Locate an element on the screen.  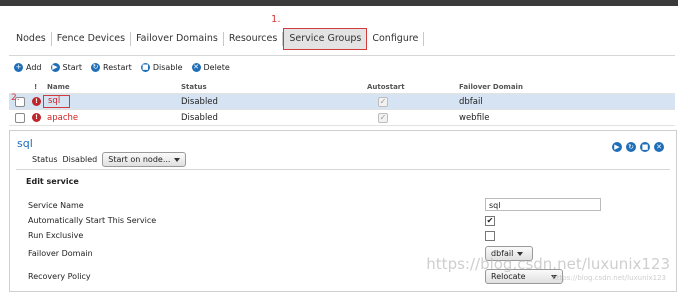
delete-button: ✕ Delete is located at coordinates (210, 67).